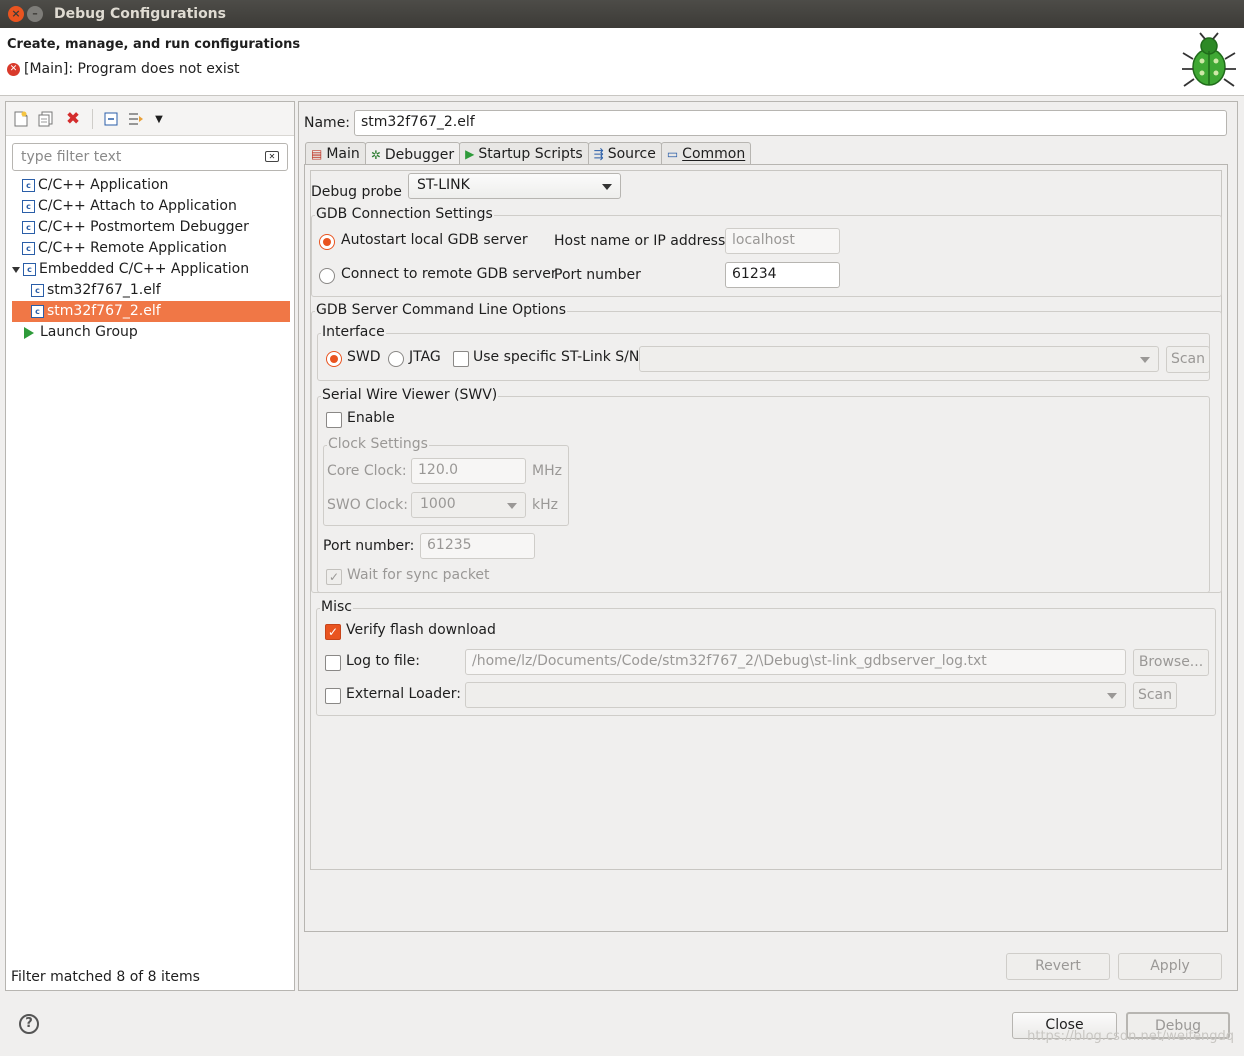  Describe the element at coordinates (335, 153) in the screenshot. I see `tab-main: ▤ Main` at that location.